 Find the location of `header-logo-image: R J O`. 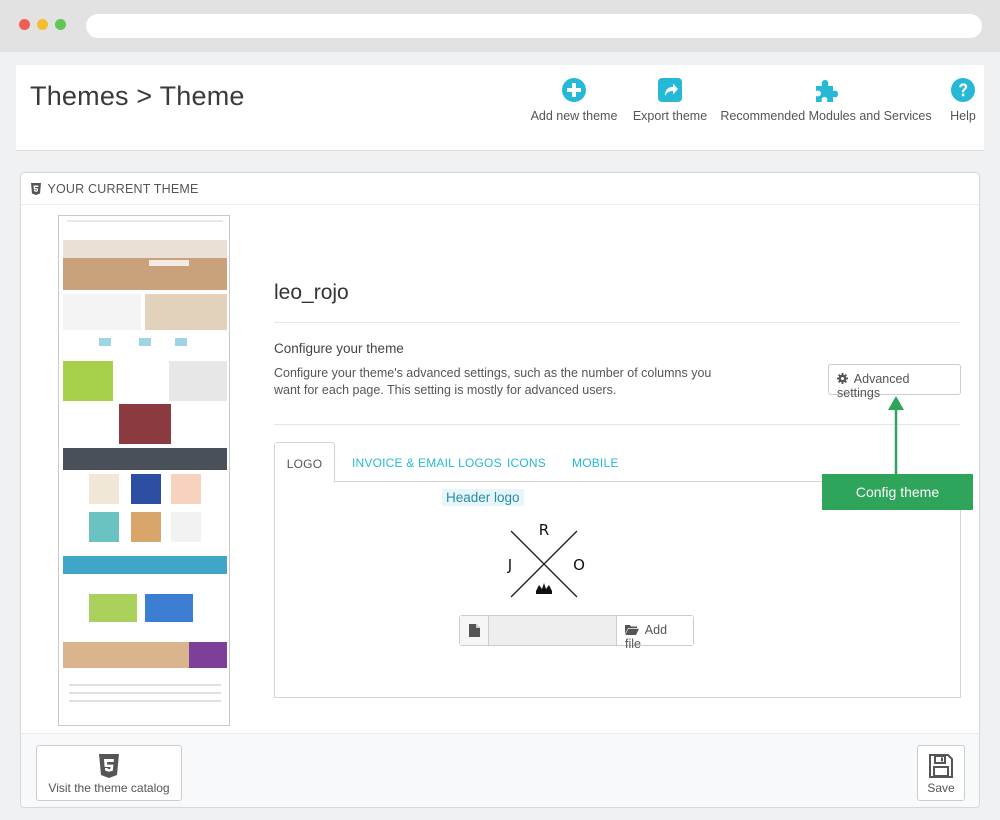

header-logo-image: R J O is located at coordinates (546, 559).